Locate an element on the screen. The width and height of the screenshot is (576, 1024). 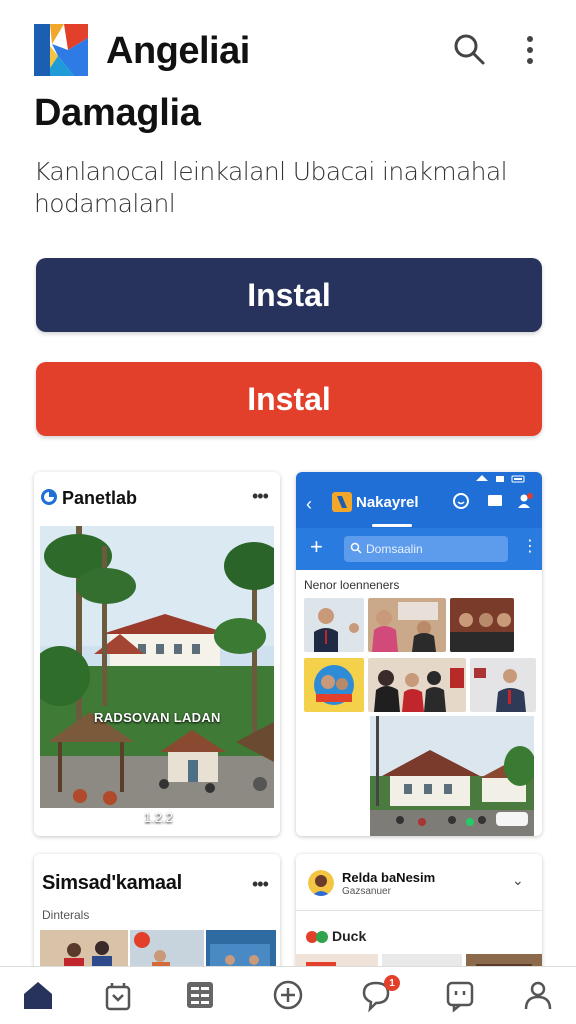
profile-icon is located at coordinates (538, 995).